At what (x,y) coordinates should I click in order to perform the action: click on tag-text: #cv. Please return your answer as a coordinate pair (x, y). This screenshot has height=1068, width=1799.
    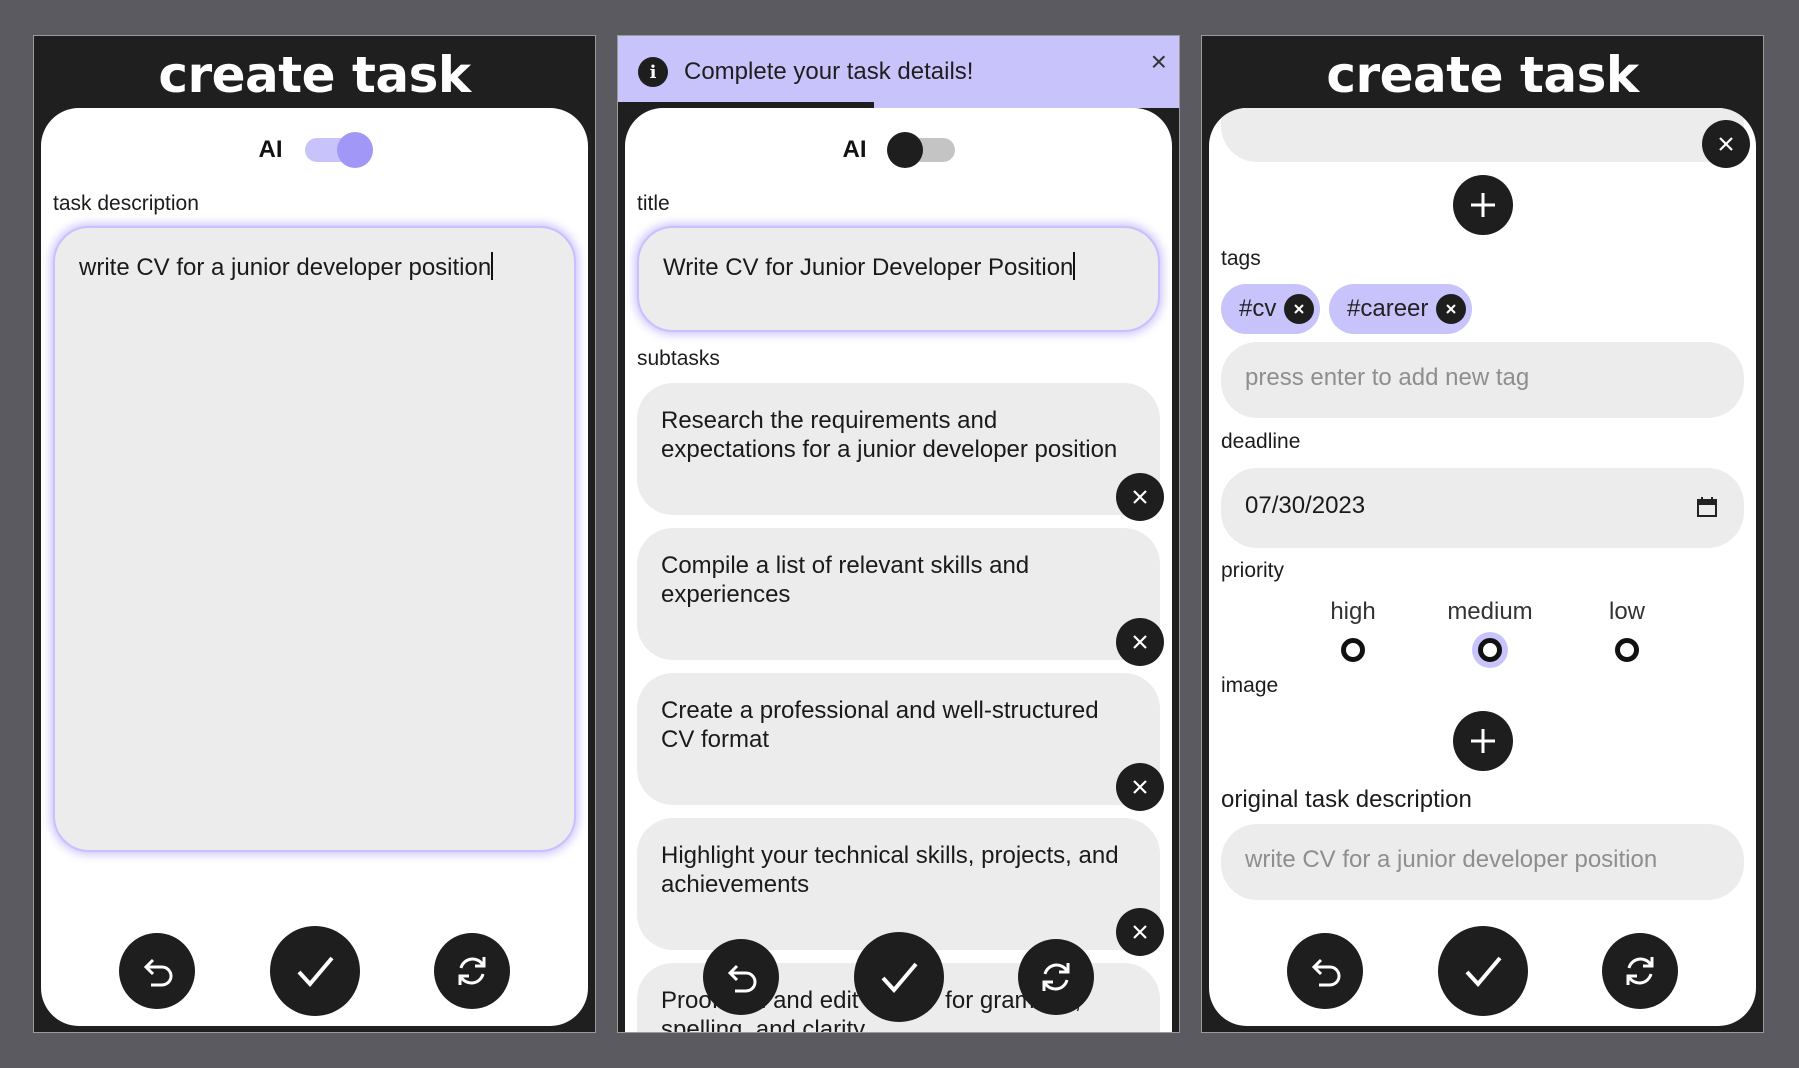
    Looking at the image, I should click on (1258, 308).